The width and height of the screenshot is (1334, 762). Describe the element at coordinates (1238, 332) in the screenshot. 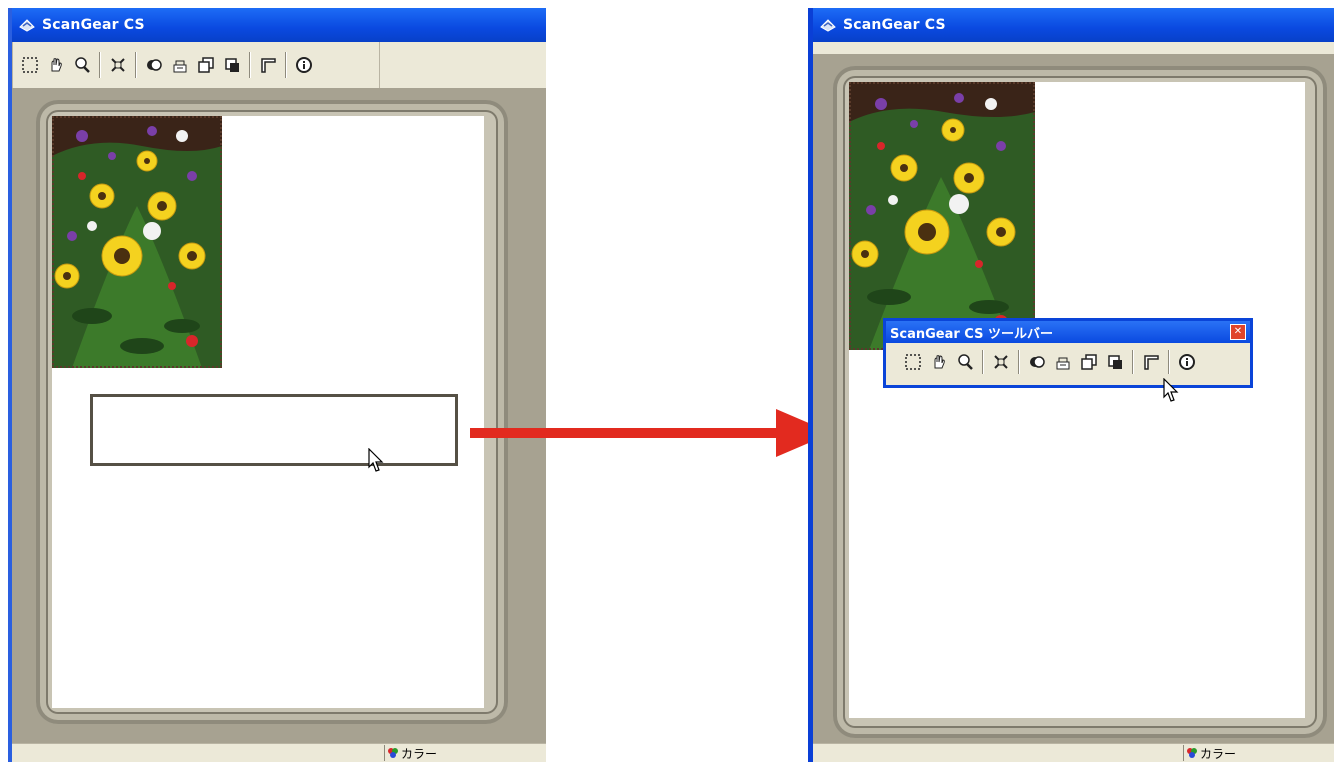

I see `close-icon: ✕` at that location.